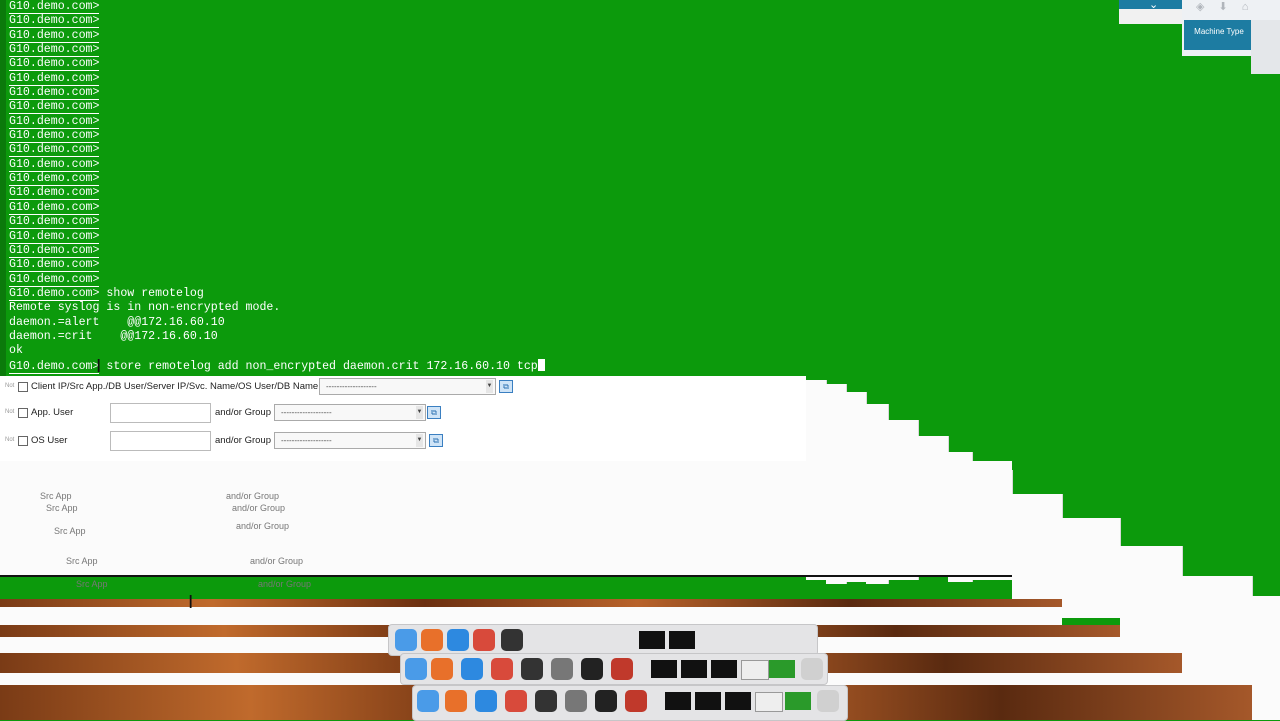 Image resolution: width=1280 pixels, height=721 pixels. I want to click on toolbar-icons: ◈⬇⌂, so click(1229, 6).